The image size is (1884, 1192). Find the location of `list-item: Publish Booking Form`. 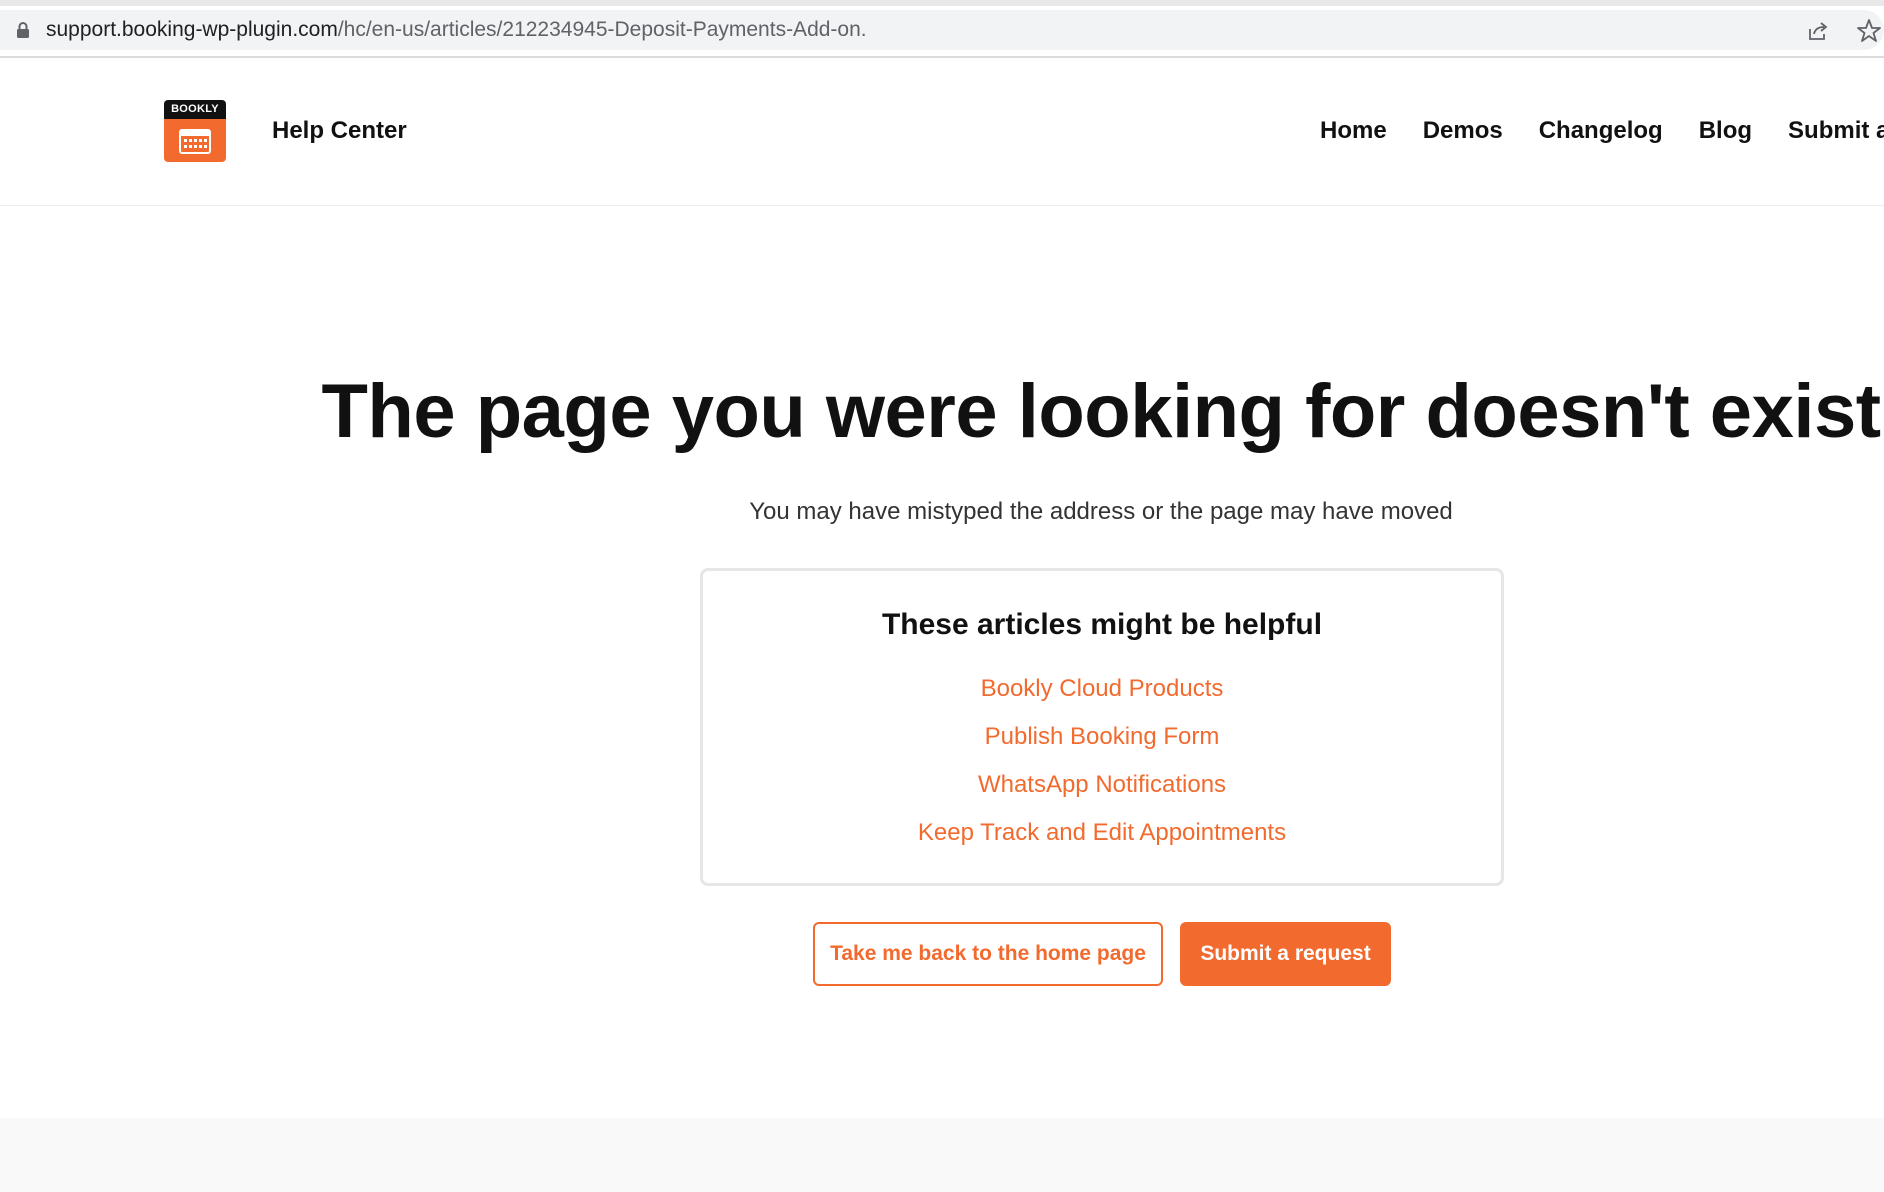

list-item: Publish Booking Form is located at coordinates (1102, 743).